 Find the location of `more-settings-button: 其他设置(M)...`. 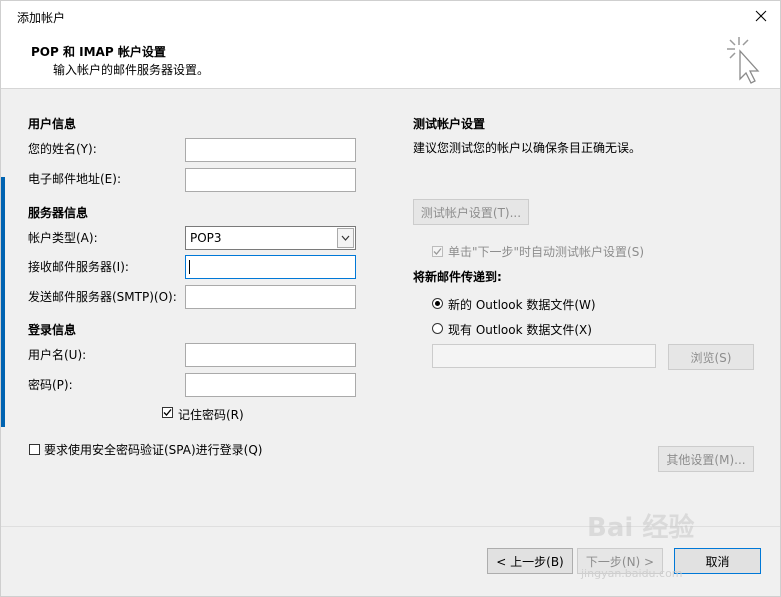

more-settings-button: 其他设置(M)... is located at coordinates (706, 459).